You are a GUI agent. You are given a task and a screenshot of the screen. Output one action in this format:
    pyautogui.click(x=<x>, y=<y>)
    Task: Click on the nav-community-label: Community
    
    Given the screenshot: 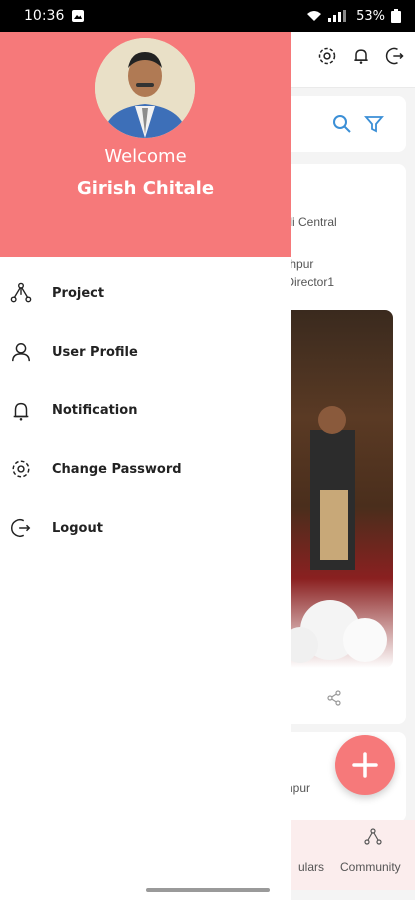 What is the action you would take?
    pyautogui.click(x=370, y=867)
    